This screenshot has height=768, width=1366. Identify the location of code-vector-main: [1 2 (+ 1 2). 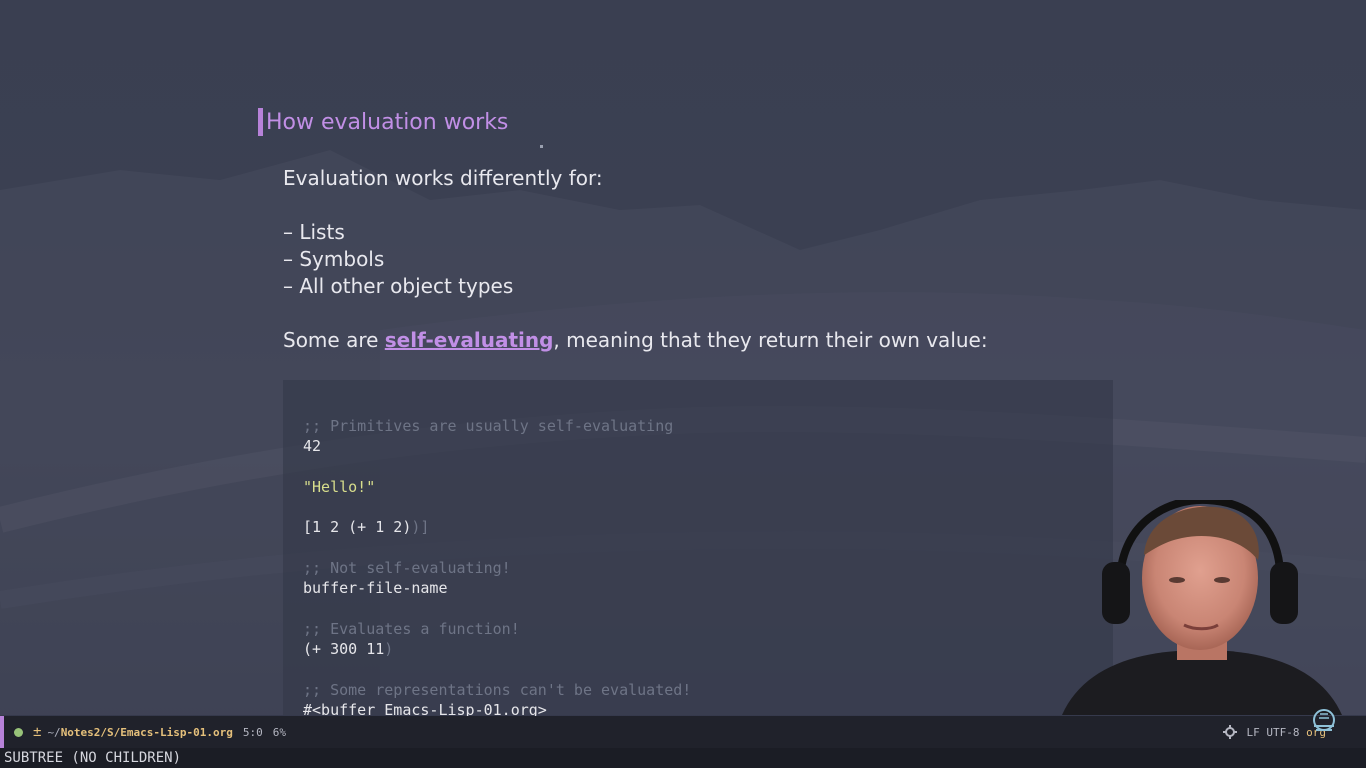
(357, 527).